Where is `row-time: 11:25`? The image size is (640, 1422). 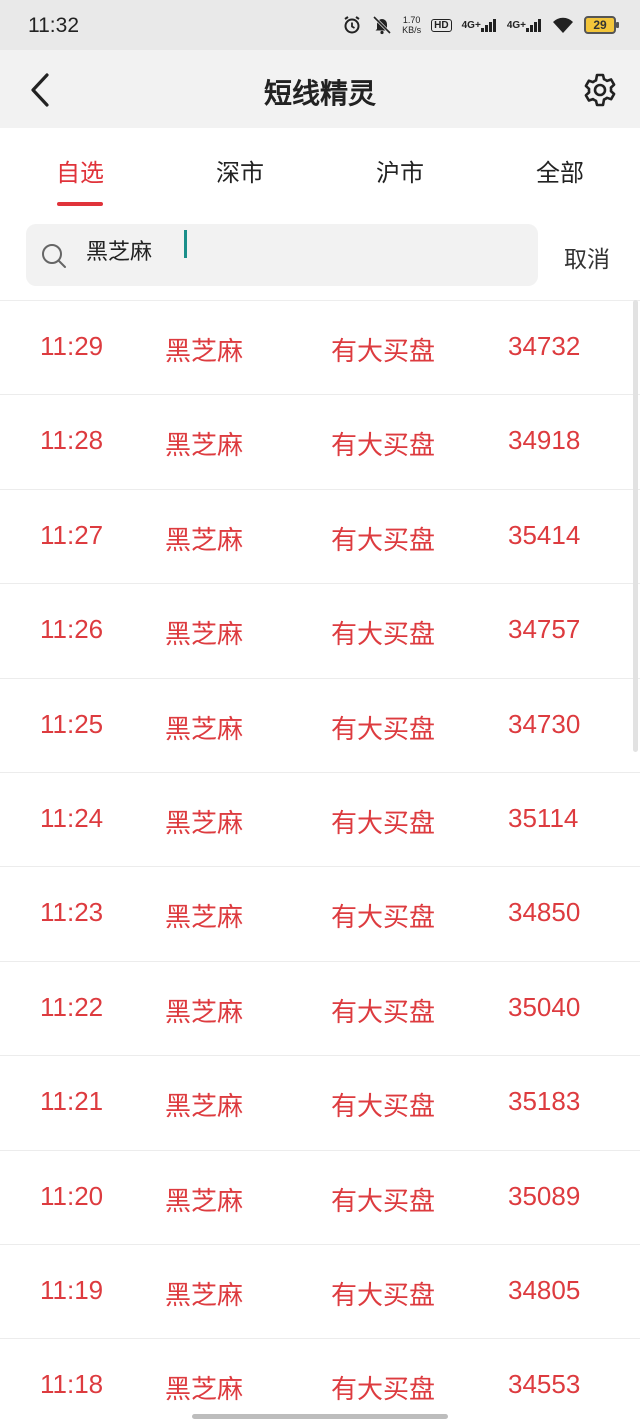
row-time: 11:25 is located at coordinates (72, 723).